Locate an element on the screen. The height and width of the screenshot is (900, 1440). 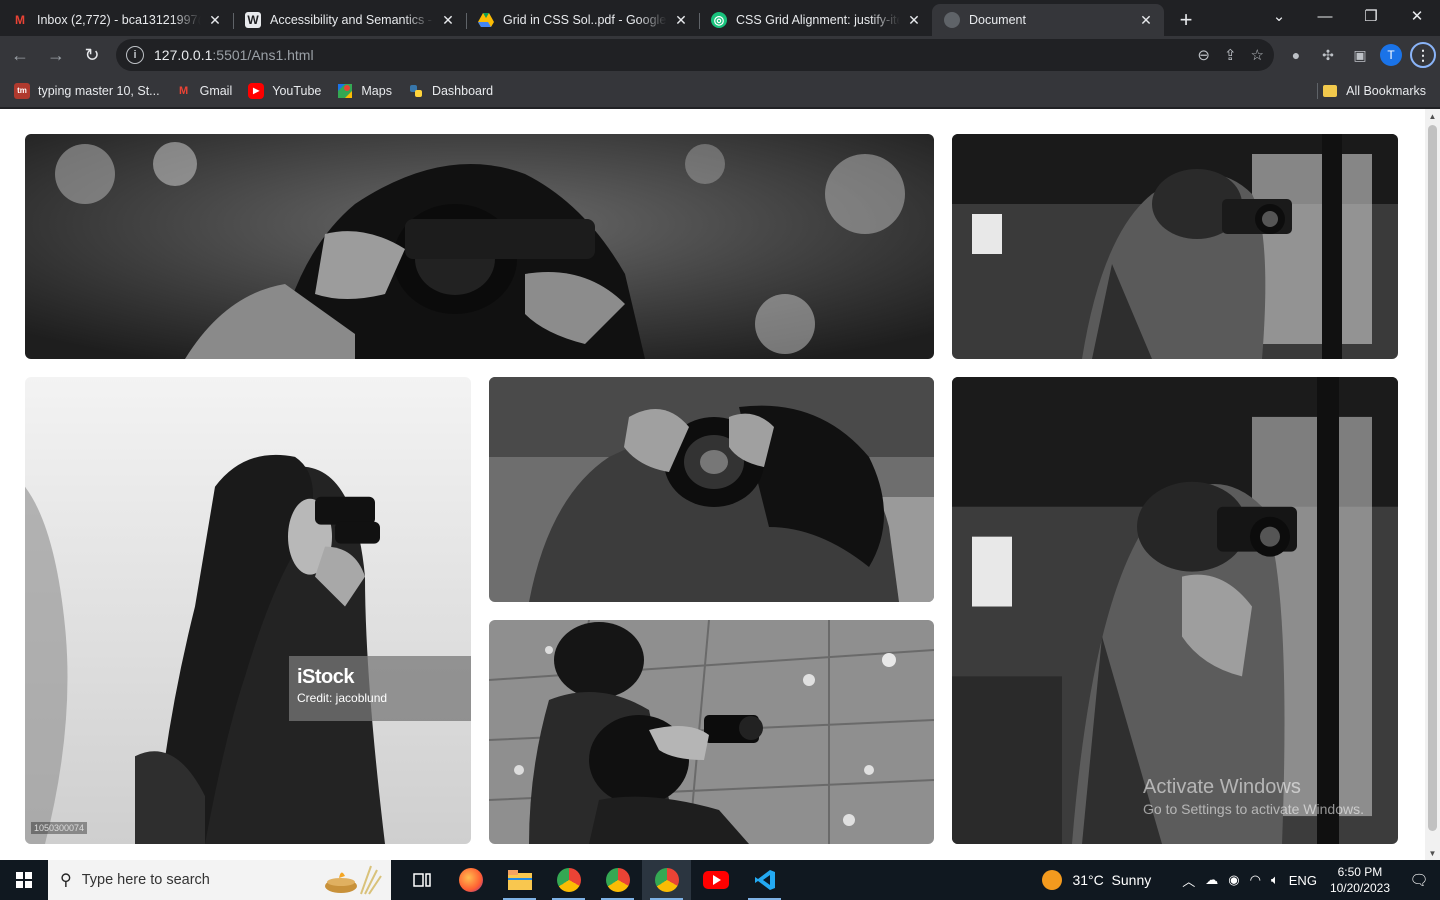
tab-drive: Grid in CSS Sol..pdf - Google Drive ✕ is located at coordinates (582, 20).